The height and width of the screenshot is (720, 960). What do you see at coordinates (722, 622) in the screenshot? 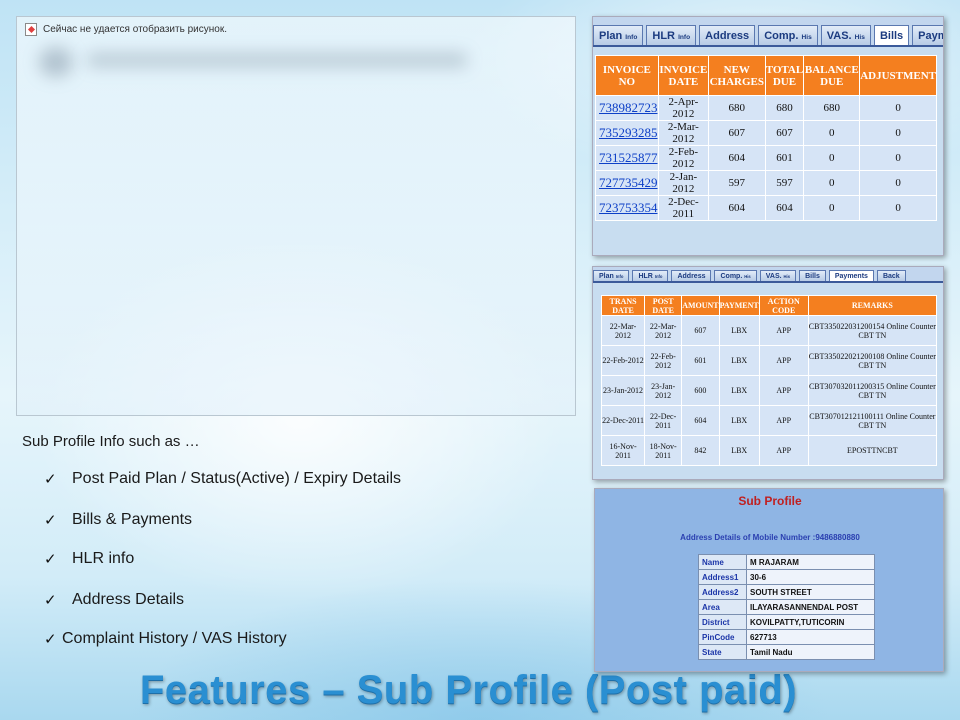
I see `field-label: District` at bounding box center [722, 622].